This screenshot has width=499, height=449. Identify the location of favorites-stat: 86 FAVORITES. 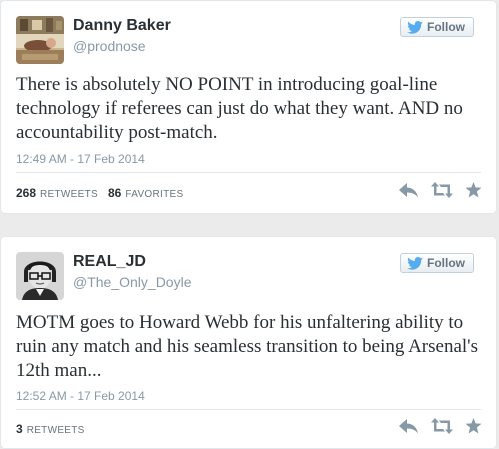
(145, 193).